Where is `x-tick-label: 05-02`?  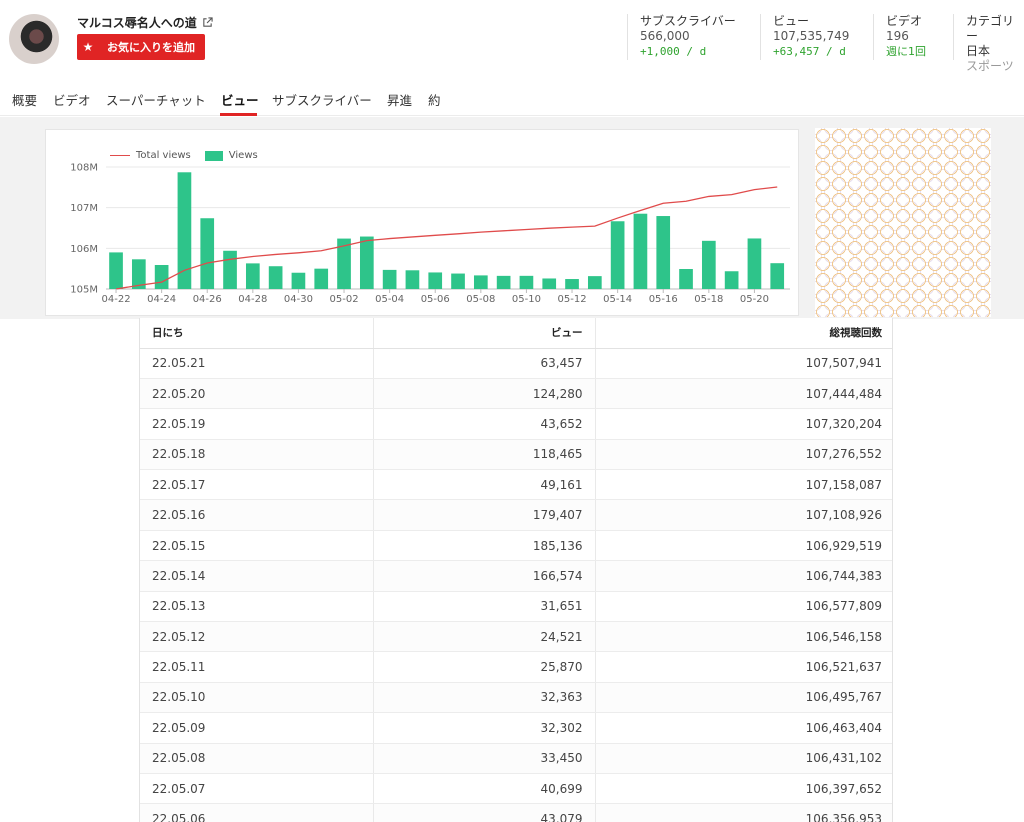 x-tick-label: 05-02 is located at coordinates (344, 299).